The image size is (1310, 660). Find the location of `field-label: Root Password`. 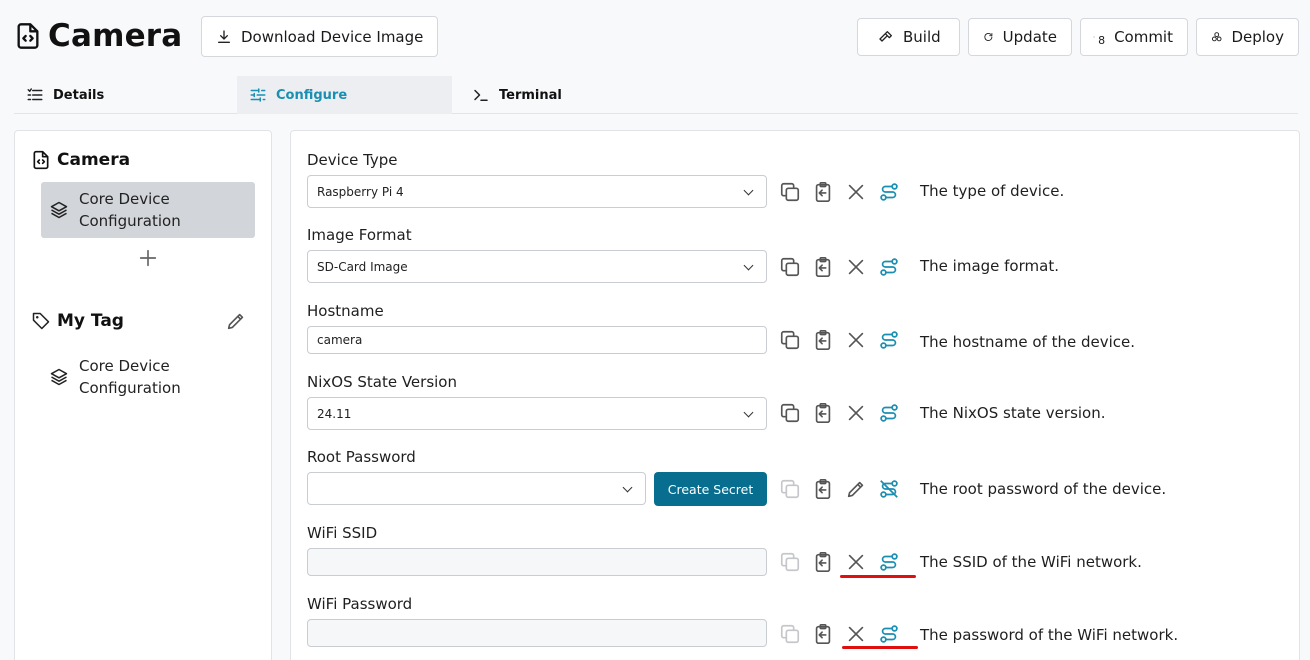

field-label: Root Password is located at coordinates (361, 457).